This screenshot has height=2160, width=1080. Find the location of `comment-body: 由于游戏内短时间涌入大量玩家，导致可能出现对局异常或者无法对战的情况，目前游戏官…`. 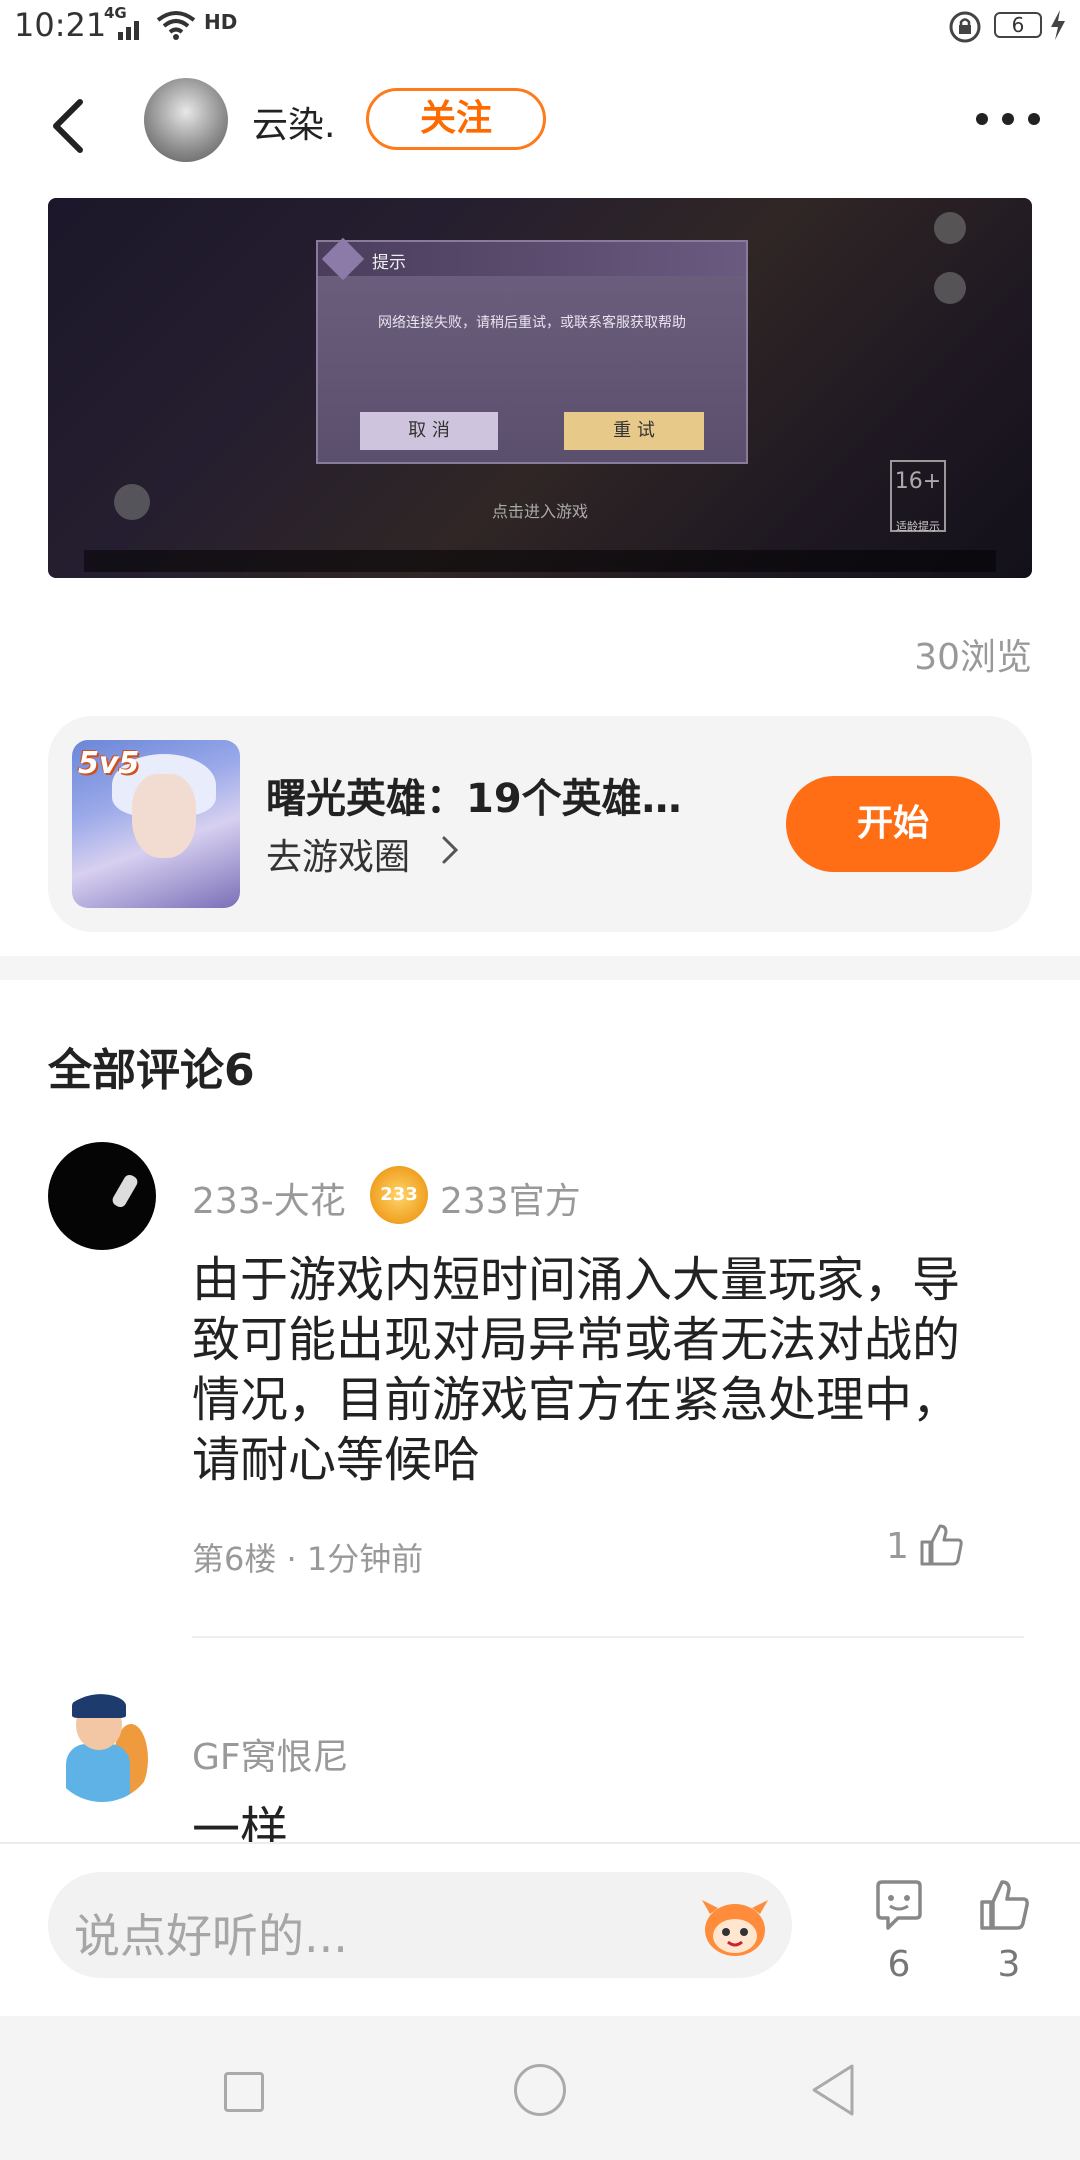

comment-body: 由于游戏内短时间涌入大量玩家，导致可能出现对局异常或者无法对战的情况，目前游戏官… is located at coordinates (576, 1370).